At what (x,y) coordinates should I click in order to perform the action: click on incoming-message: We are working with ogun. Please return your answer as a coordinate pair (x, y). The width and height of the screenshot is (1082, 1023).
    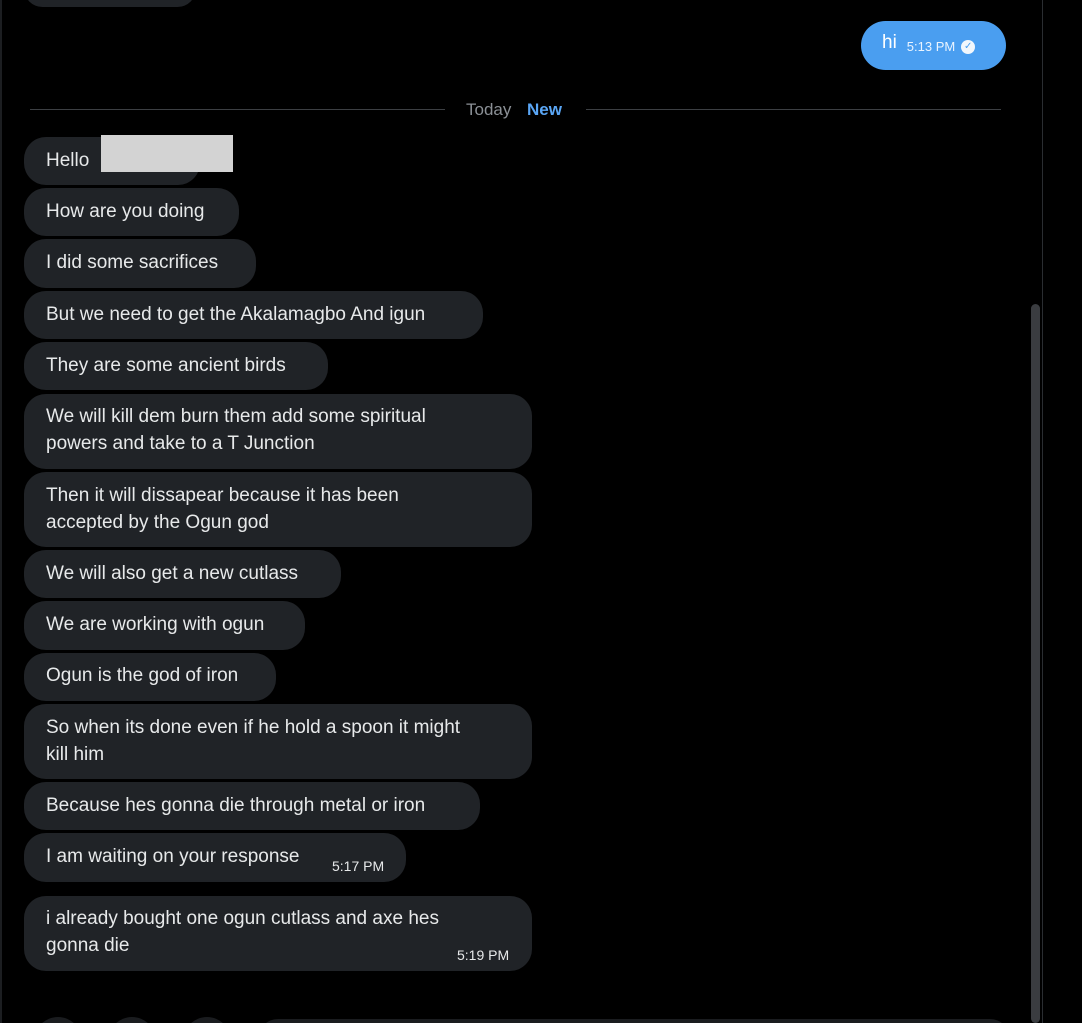
    Looking at the image, I should click on (164, 625).